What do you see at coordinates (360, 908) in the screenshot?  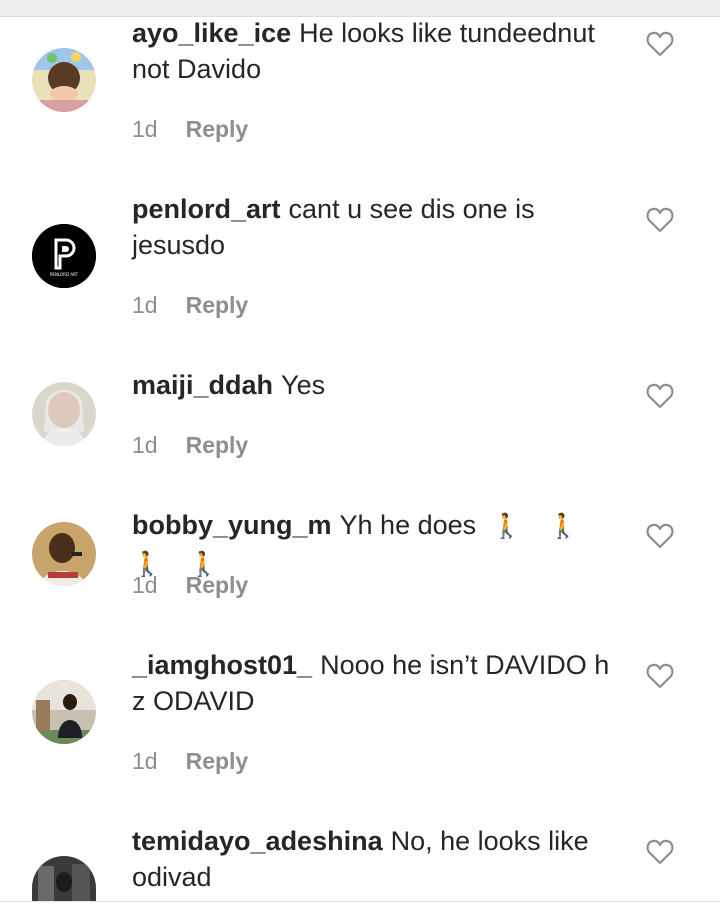 I see `bottom-edge-bar` at bounding box center [360, 908].